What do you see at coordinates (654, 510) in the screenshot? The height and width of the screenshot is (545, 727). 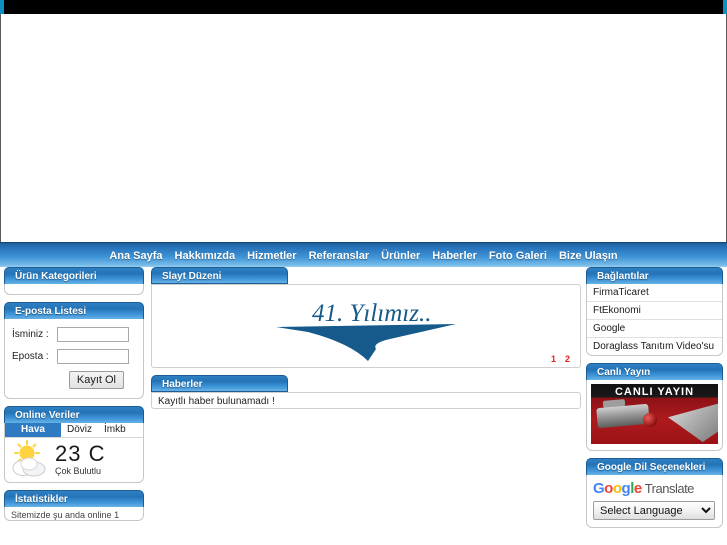 I see `language-select: Select Language` at bounding box center [654, 510].